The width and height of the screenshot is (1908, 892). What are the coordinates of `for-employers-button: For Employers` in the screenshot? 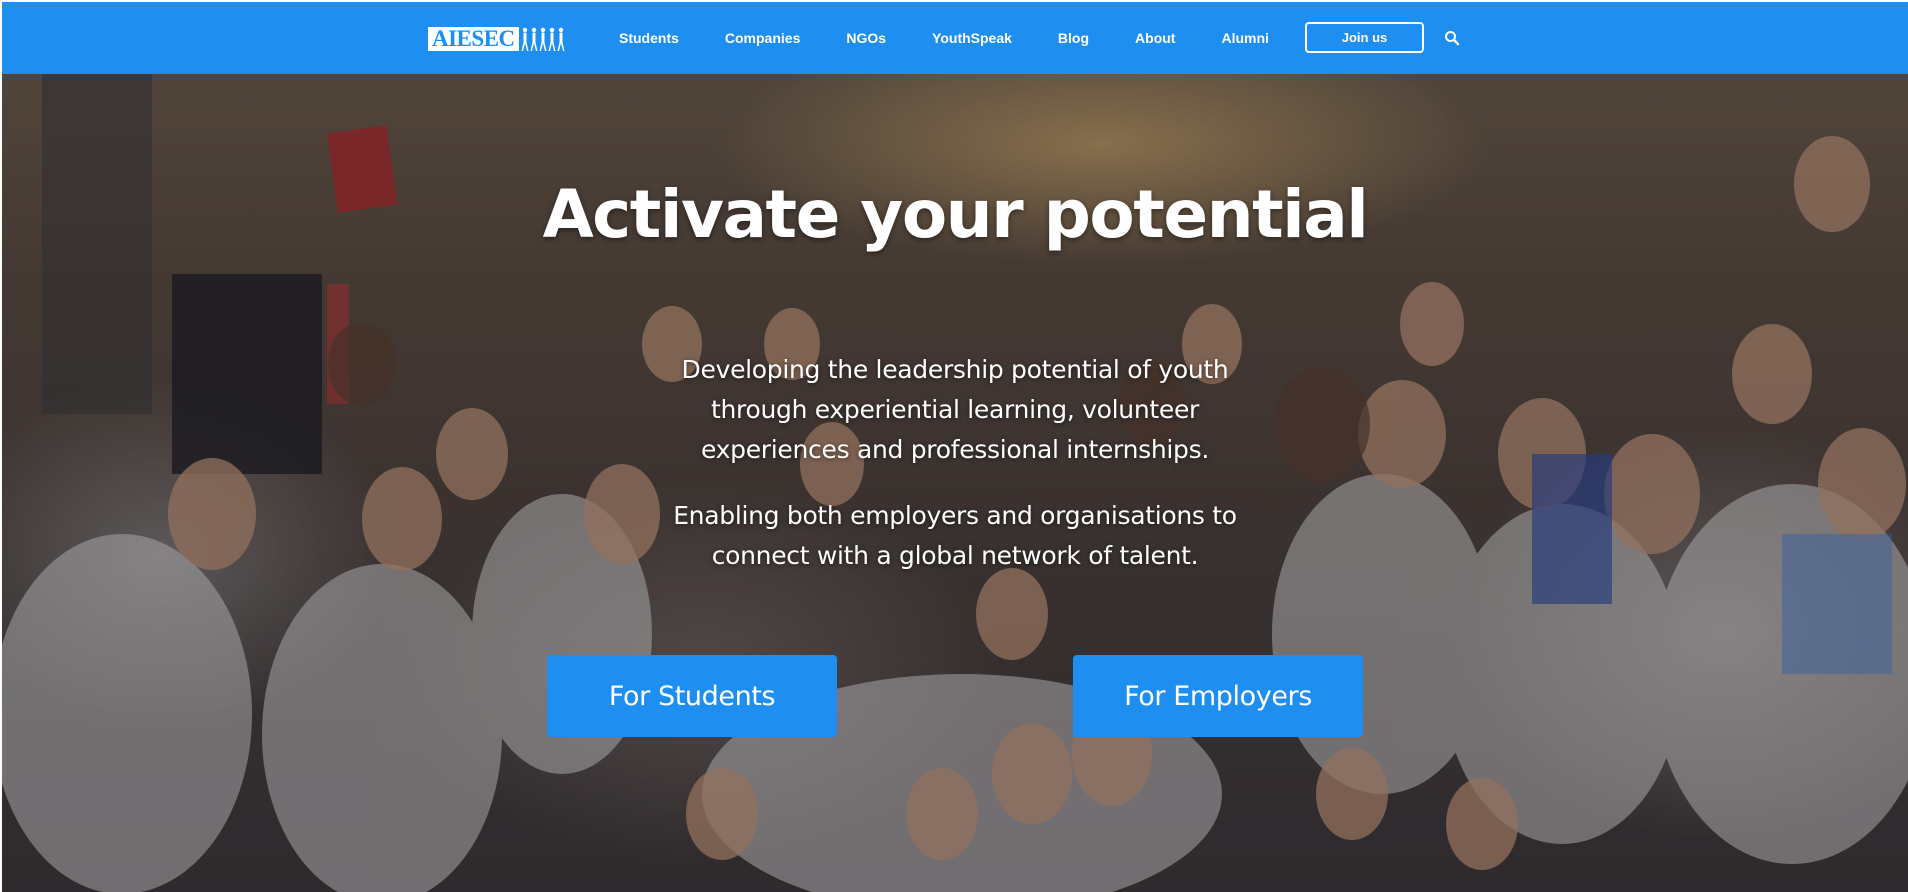 It's located at (1218, 696).